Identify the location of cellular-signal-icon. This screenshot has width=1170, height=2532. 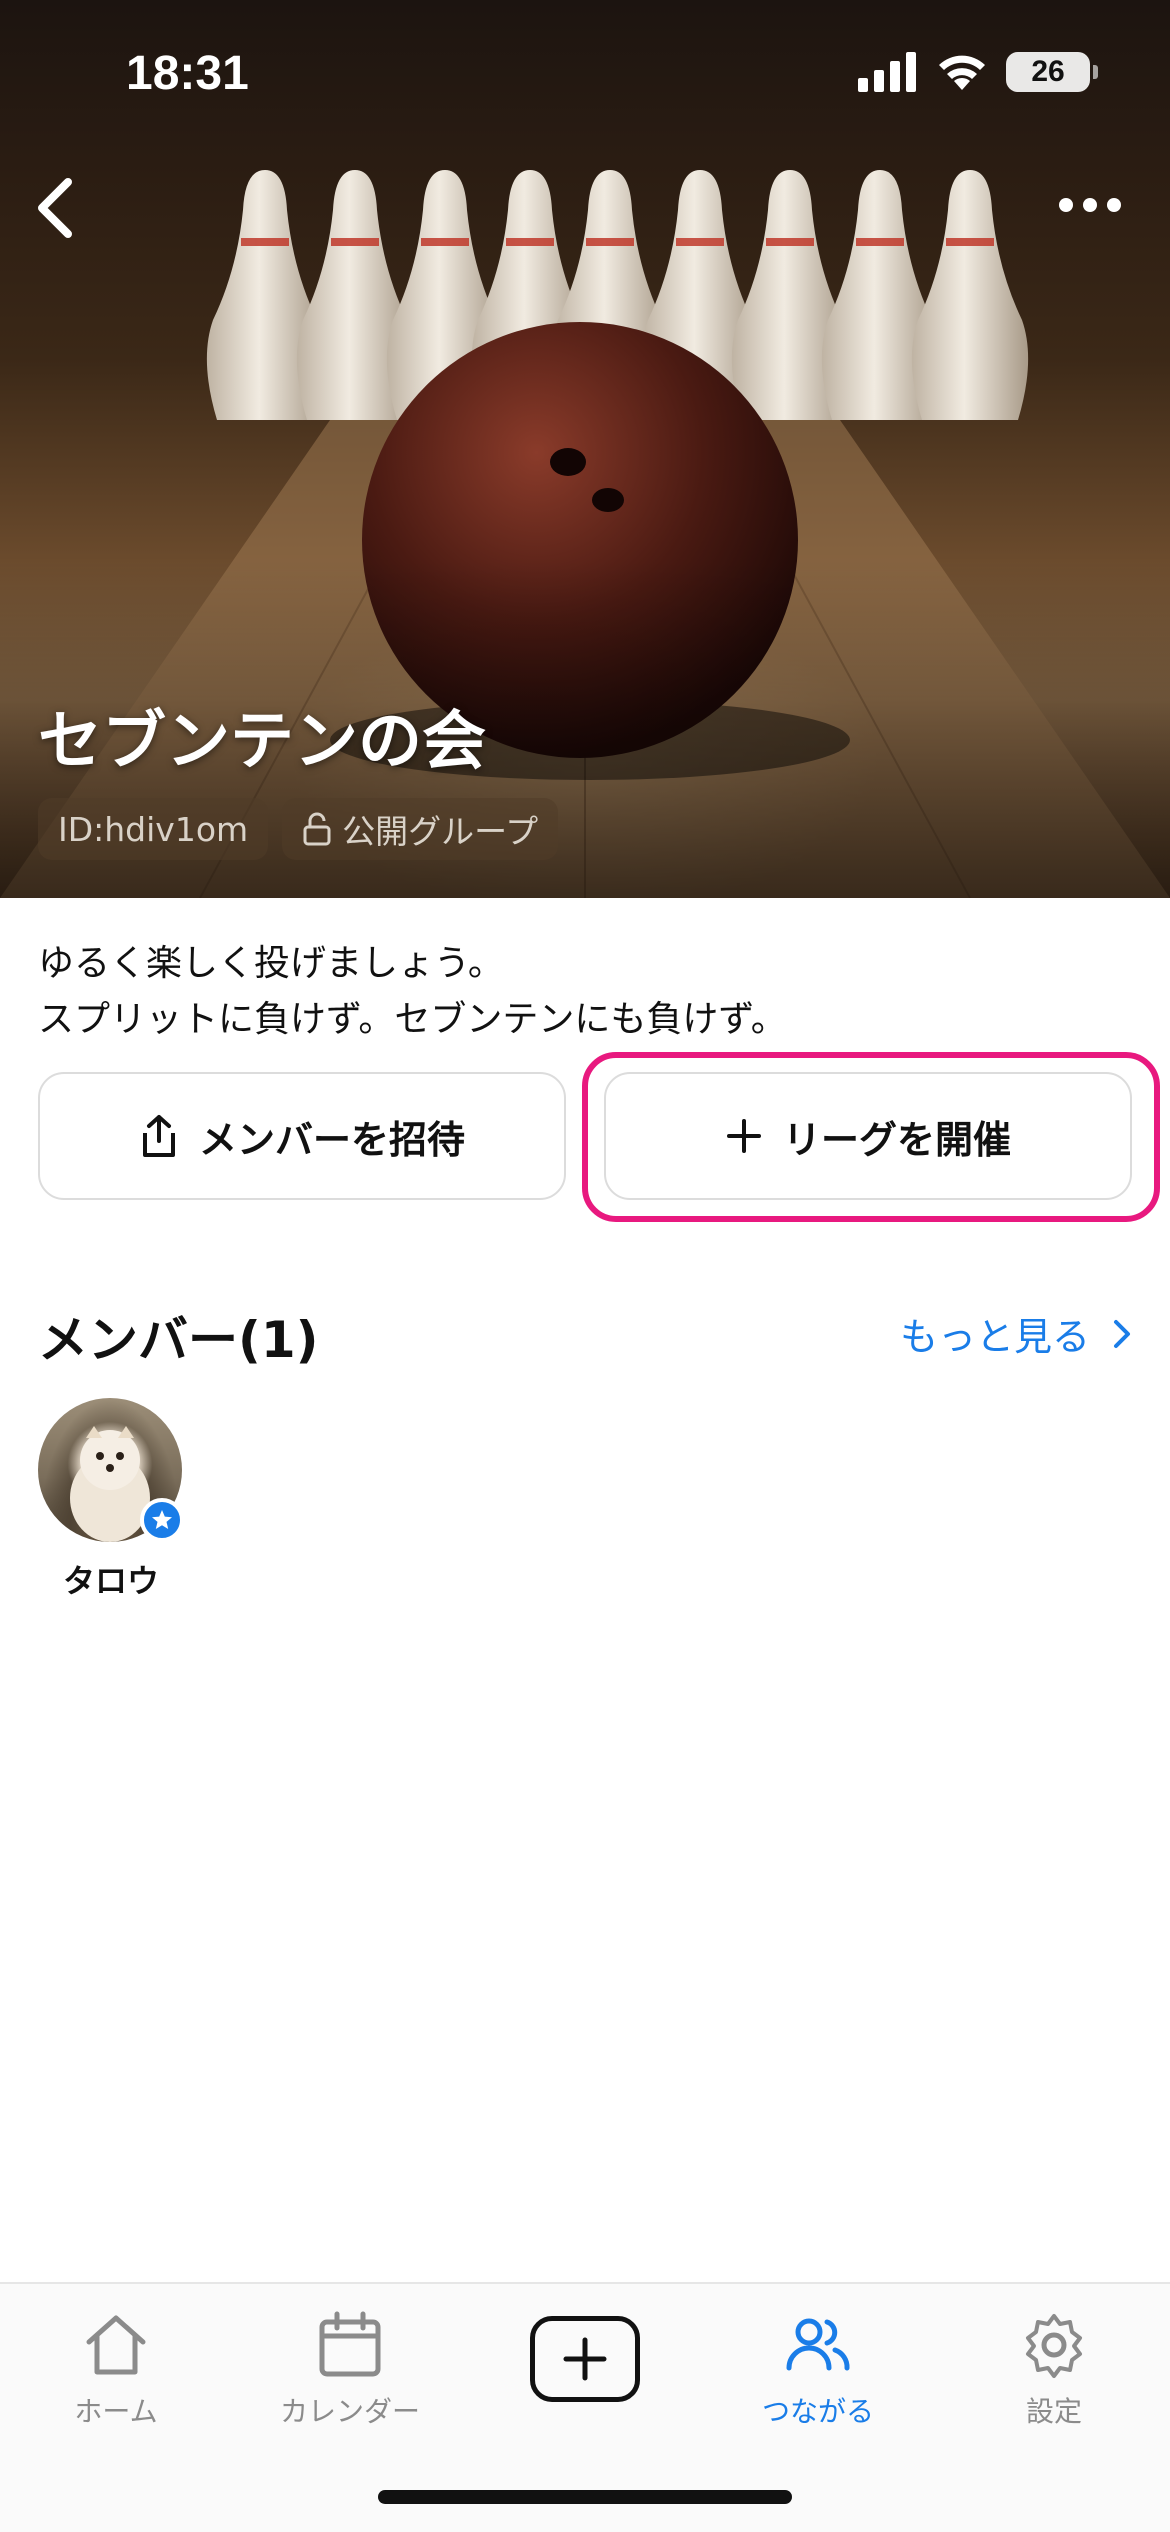
(887, 72).